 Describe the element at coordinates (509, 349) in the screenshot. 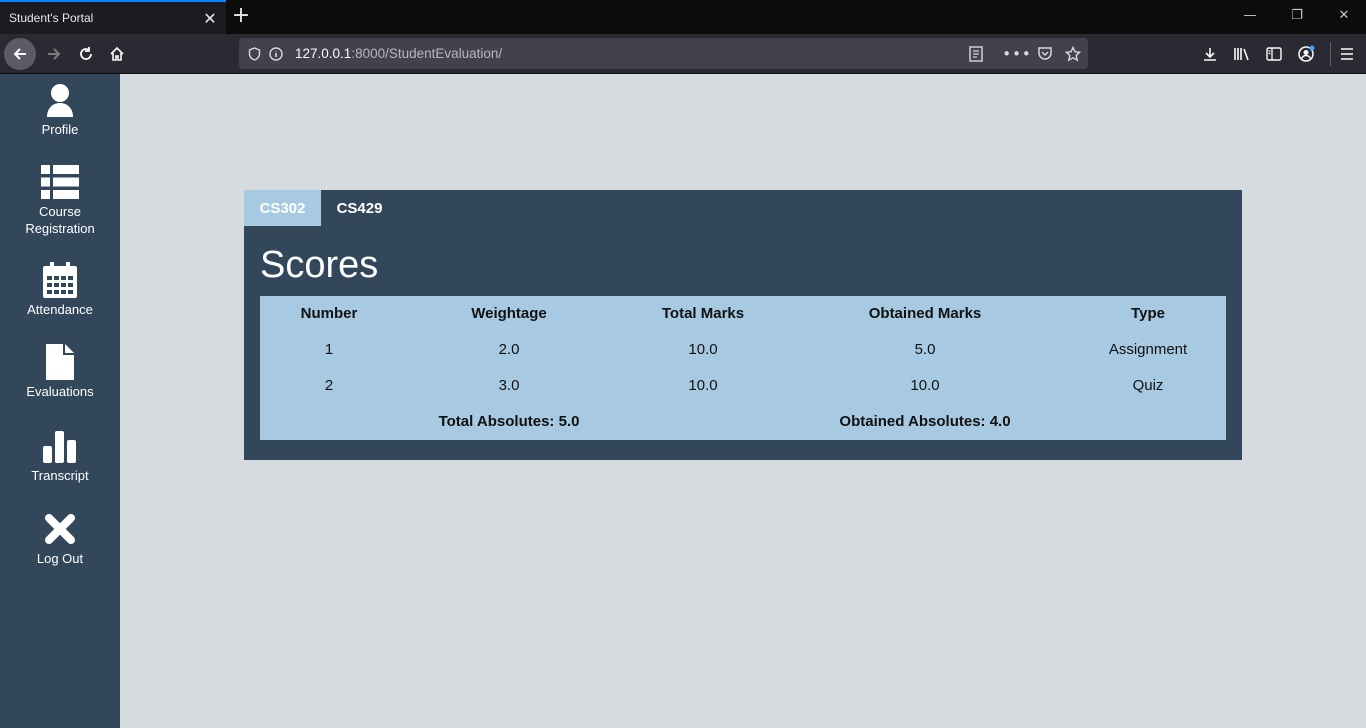

I see `table-cell: 2.0` at that location.